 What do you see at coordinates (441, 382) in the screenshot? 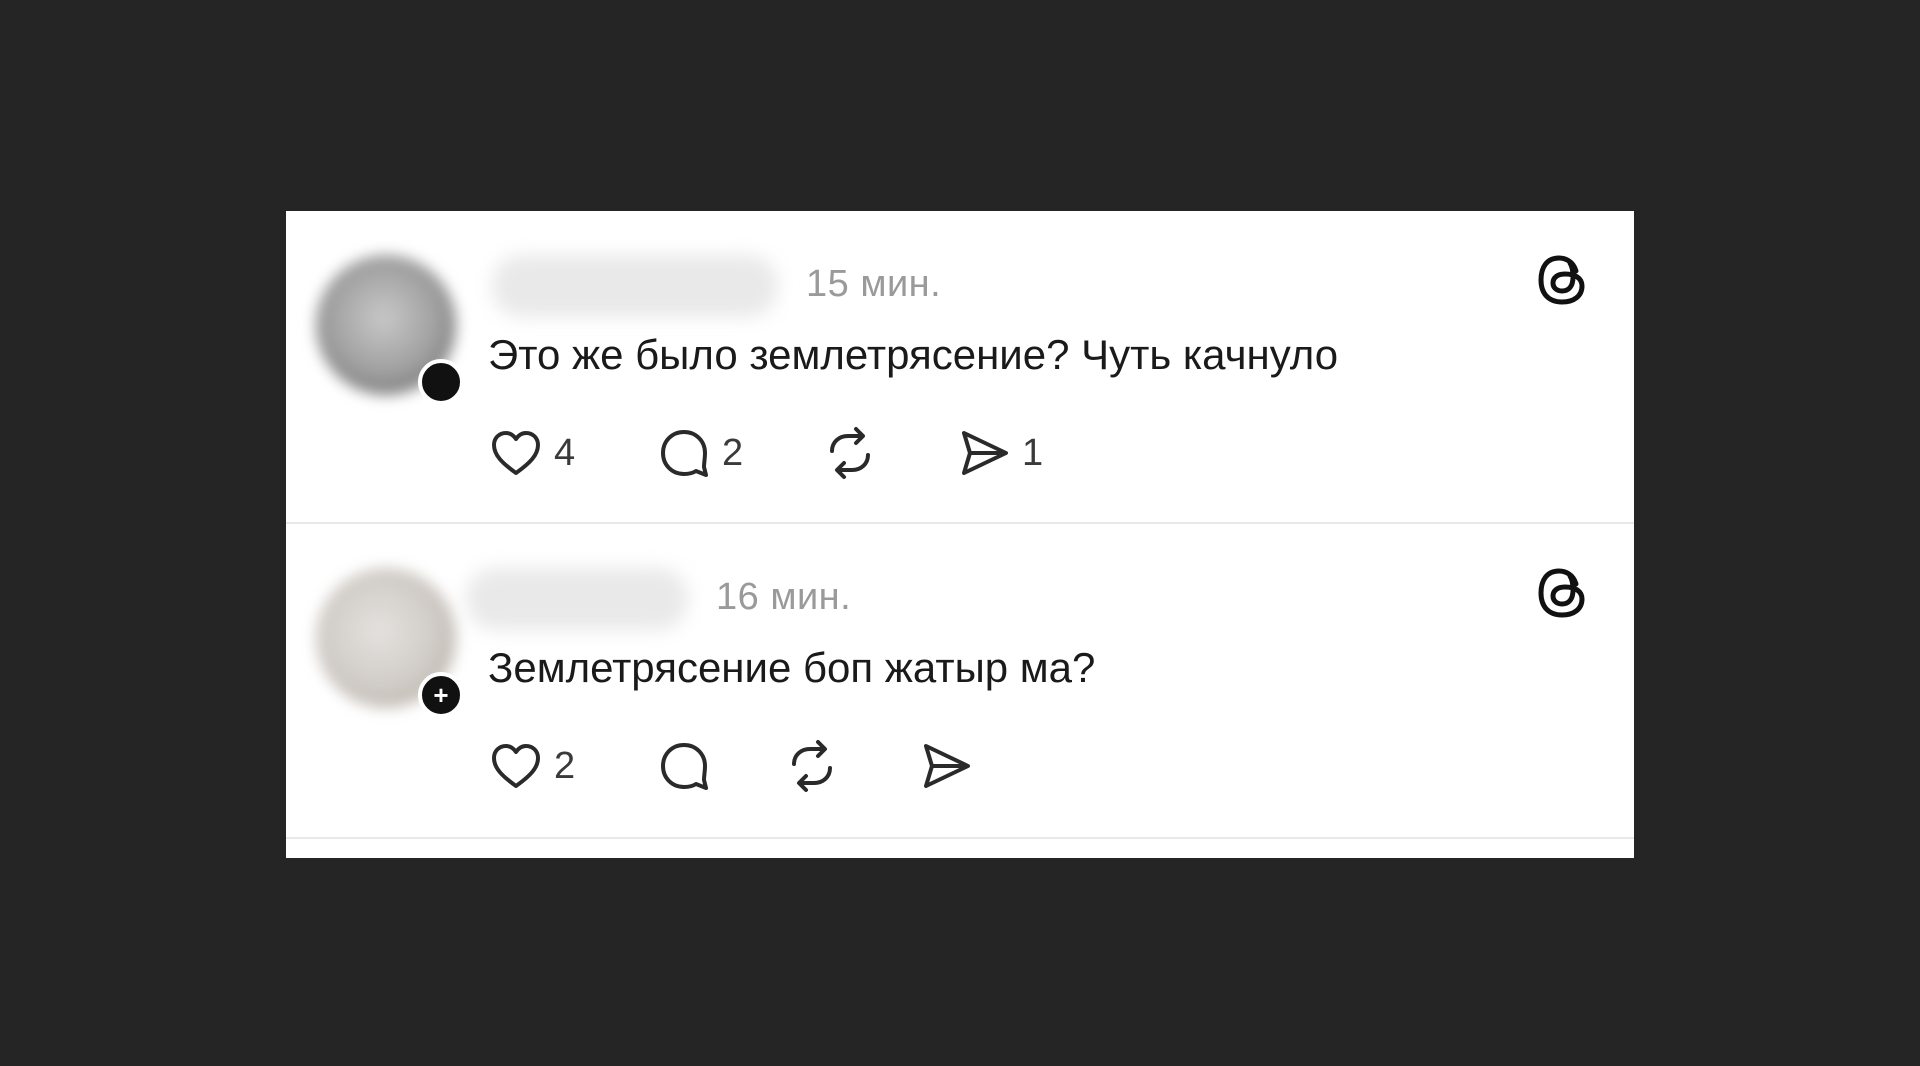
I see `avatar-badge` at bounding box center [441, 382].